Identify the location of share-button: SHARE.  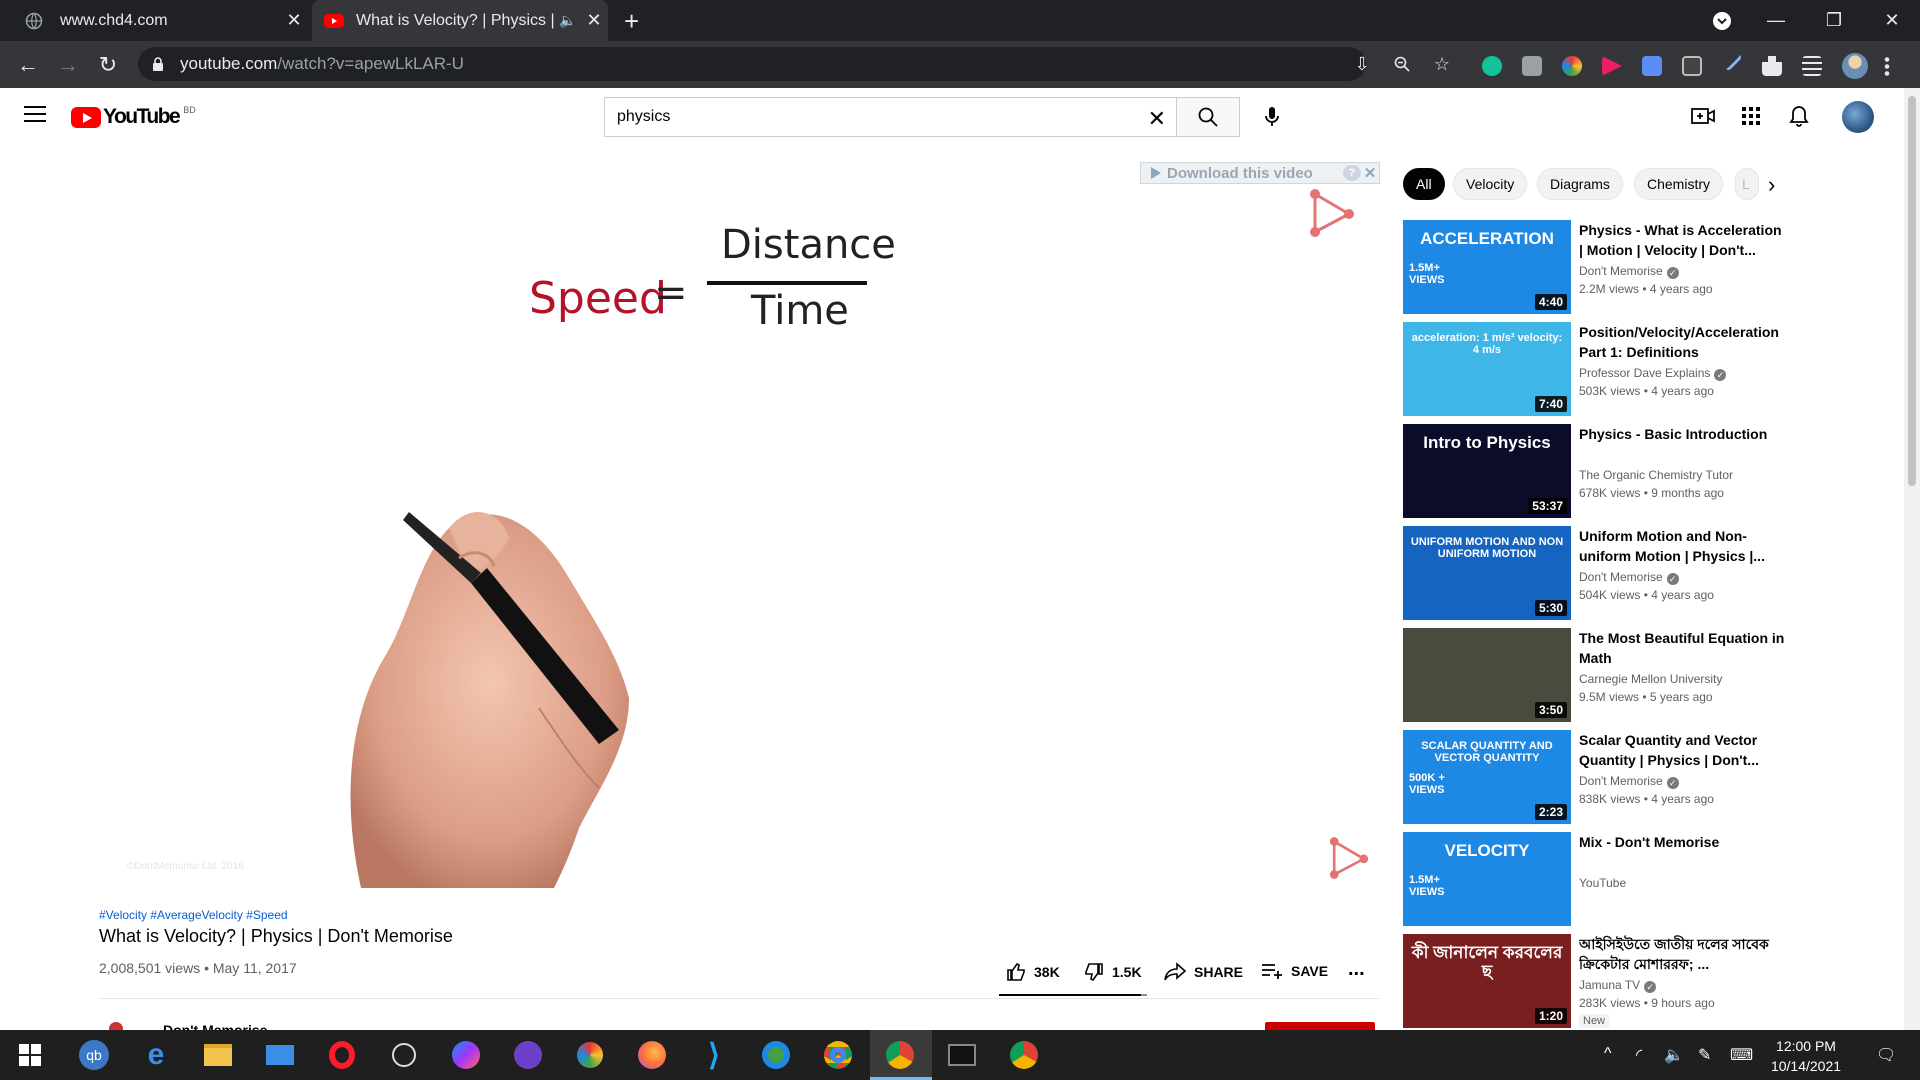
(1203, 972).